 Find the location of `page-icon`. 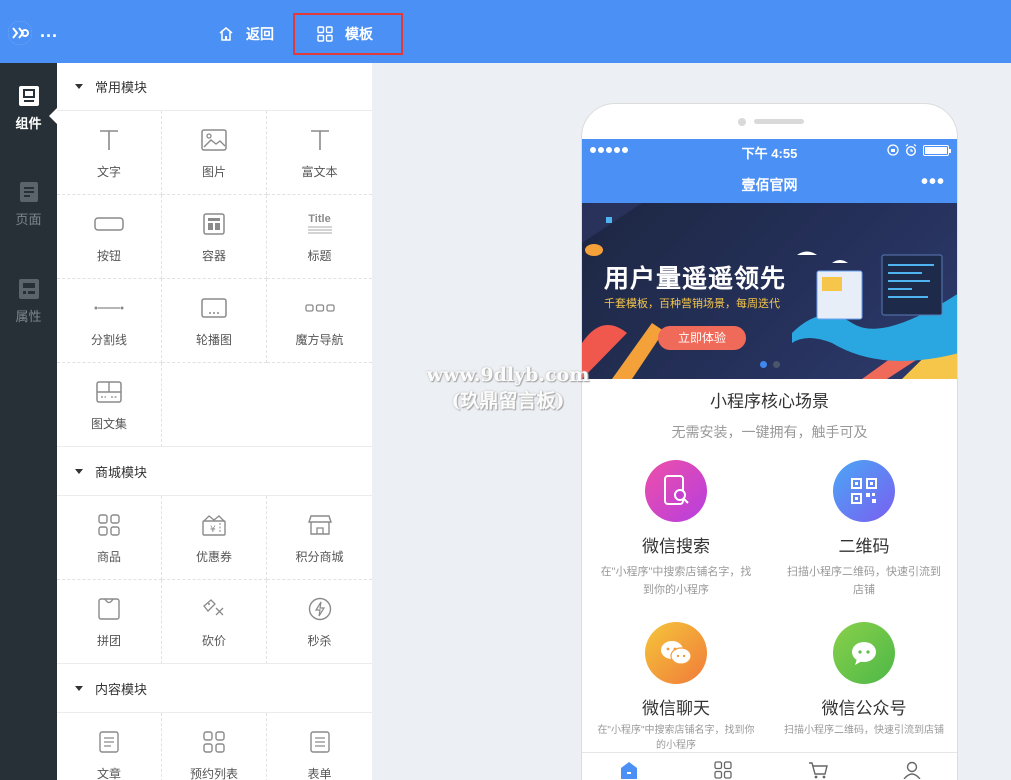

page-icon is located at coordinates (28, 192).